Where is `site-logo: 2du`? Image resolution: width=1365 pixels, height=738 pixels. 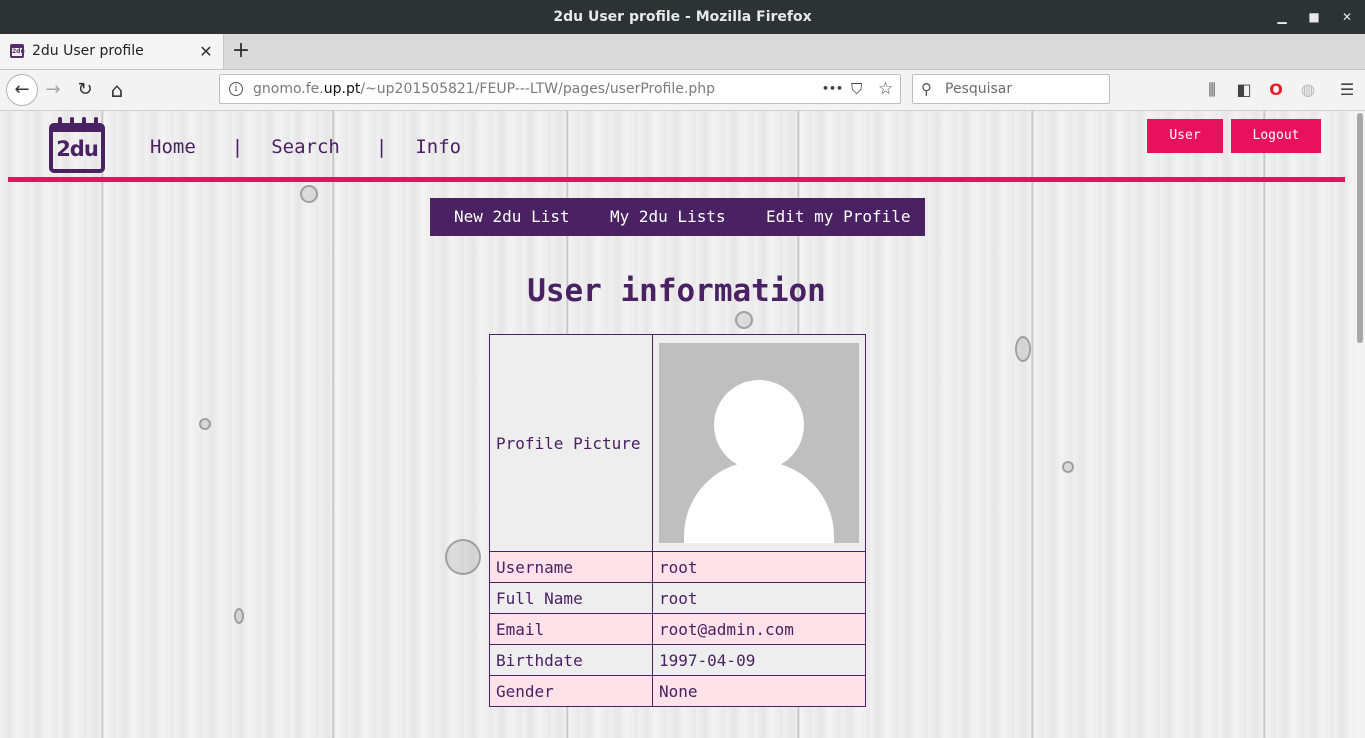 site-logo: 2du is located at coordinates (77, 145).